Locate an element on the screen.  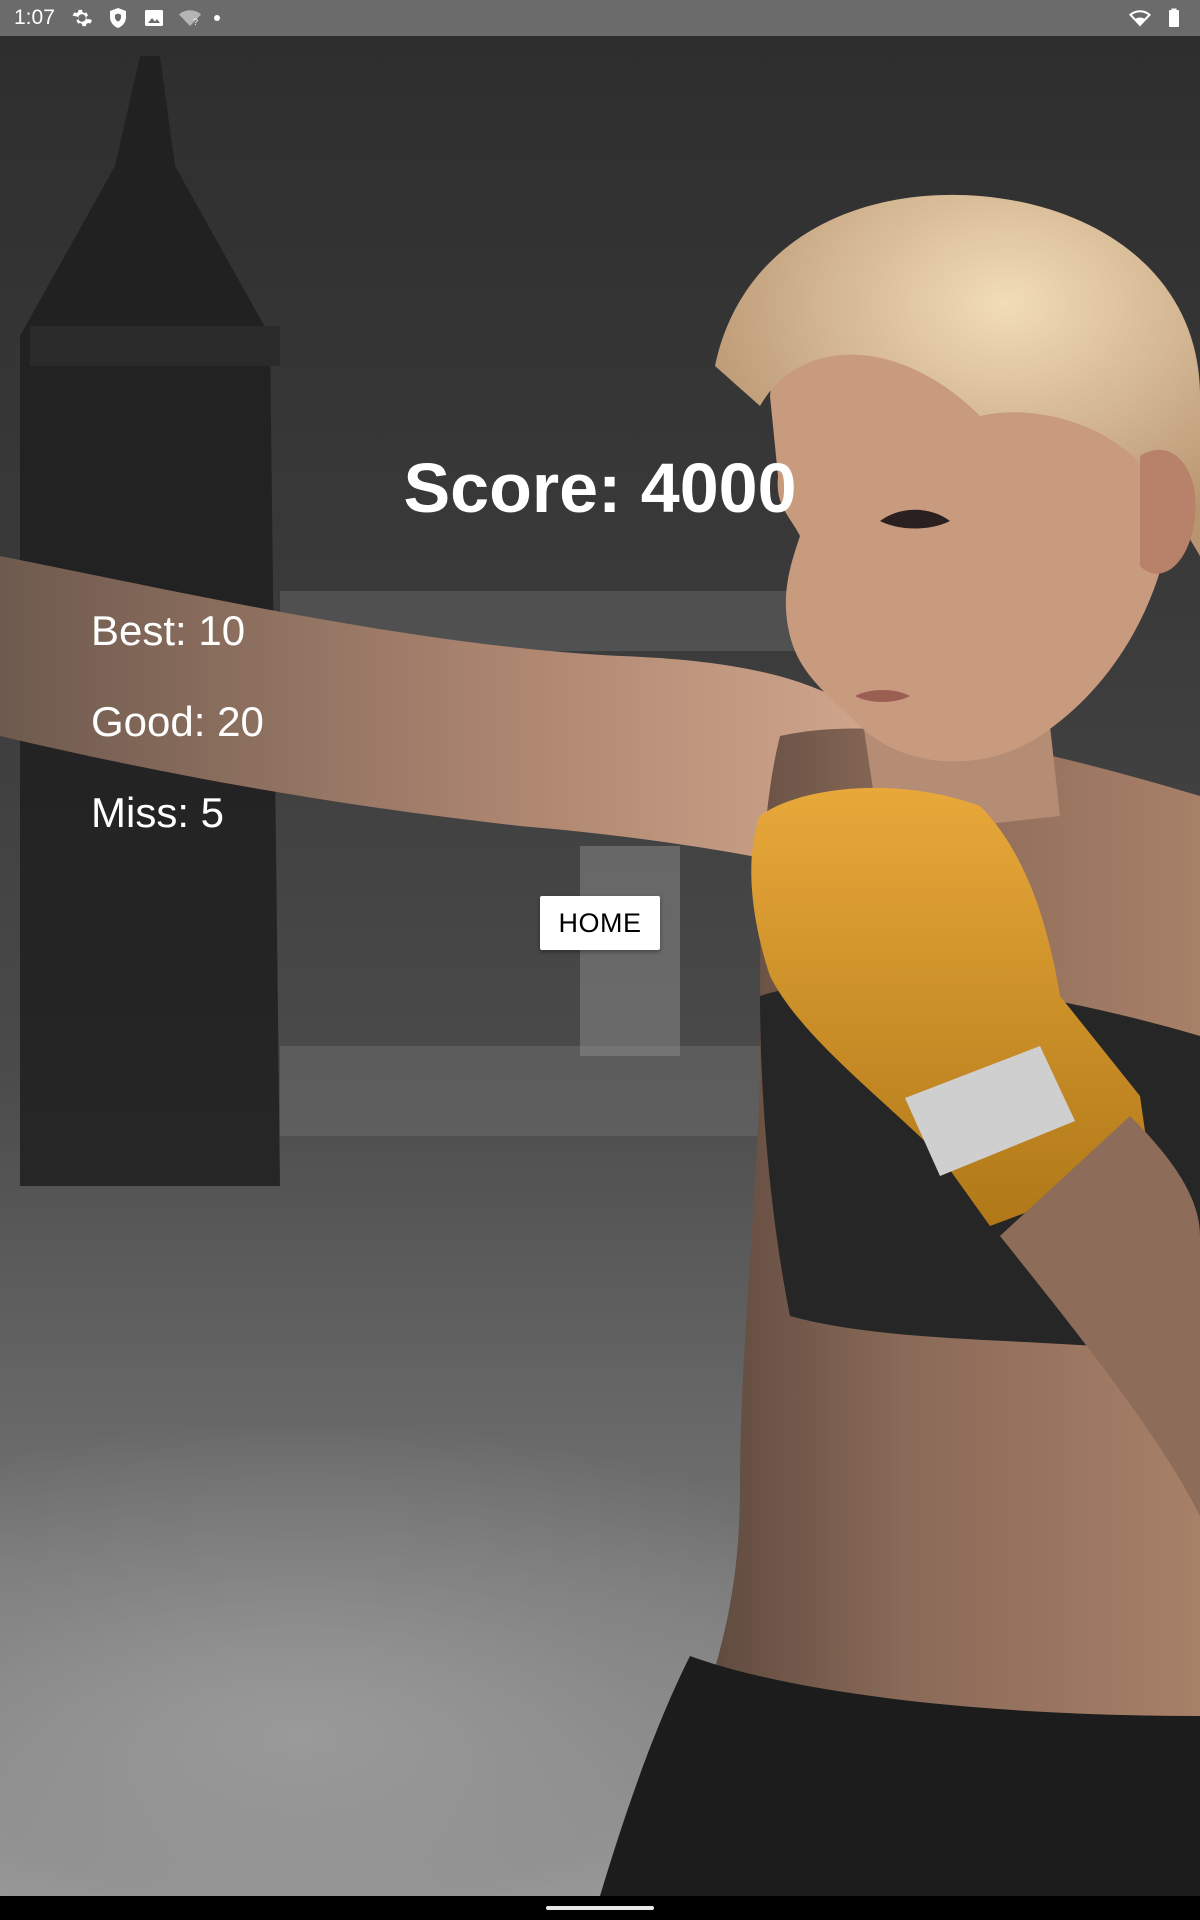
navigation-bar is located at coordinates (600, 1908).